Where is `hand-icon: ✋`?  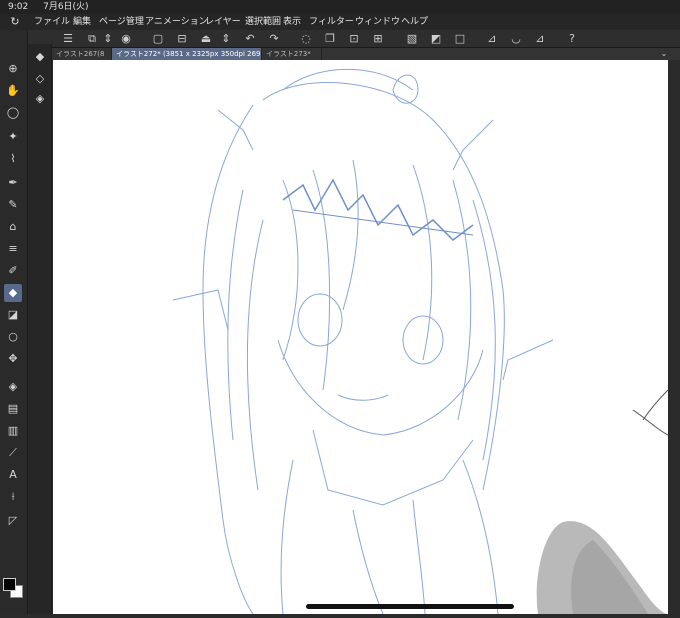
hand-icon: ✋ is located at coordinates (13, 91).